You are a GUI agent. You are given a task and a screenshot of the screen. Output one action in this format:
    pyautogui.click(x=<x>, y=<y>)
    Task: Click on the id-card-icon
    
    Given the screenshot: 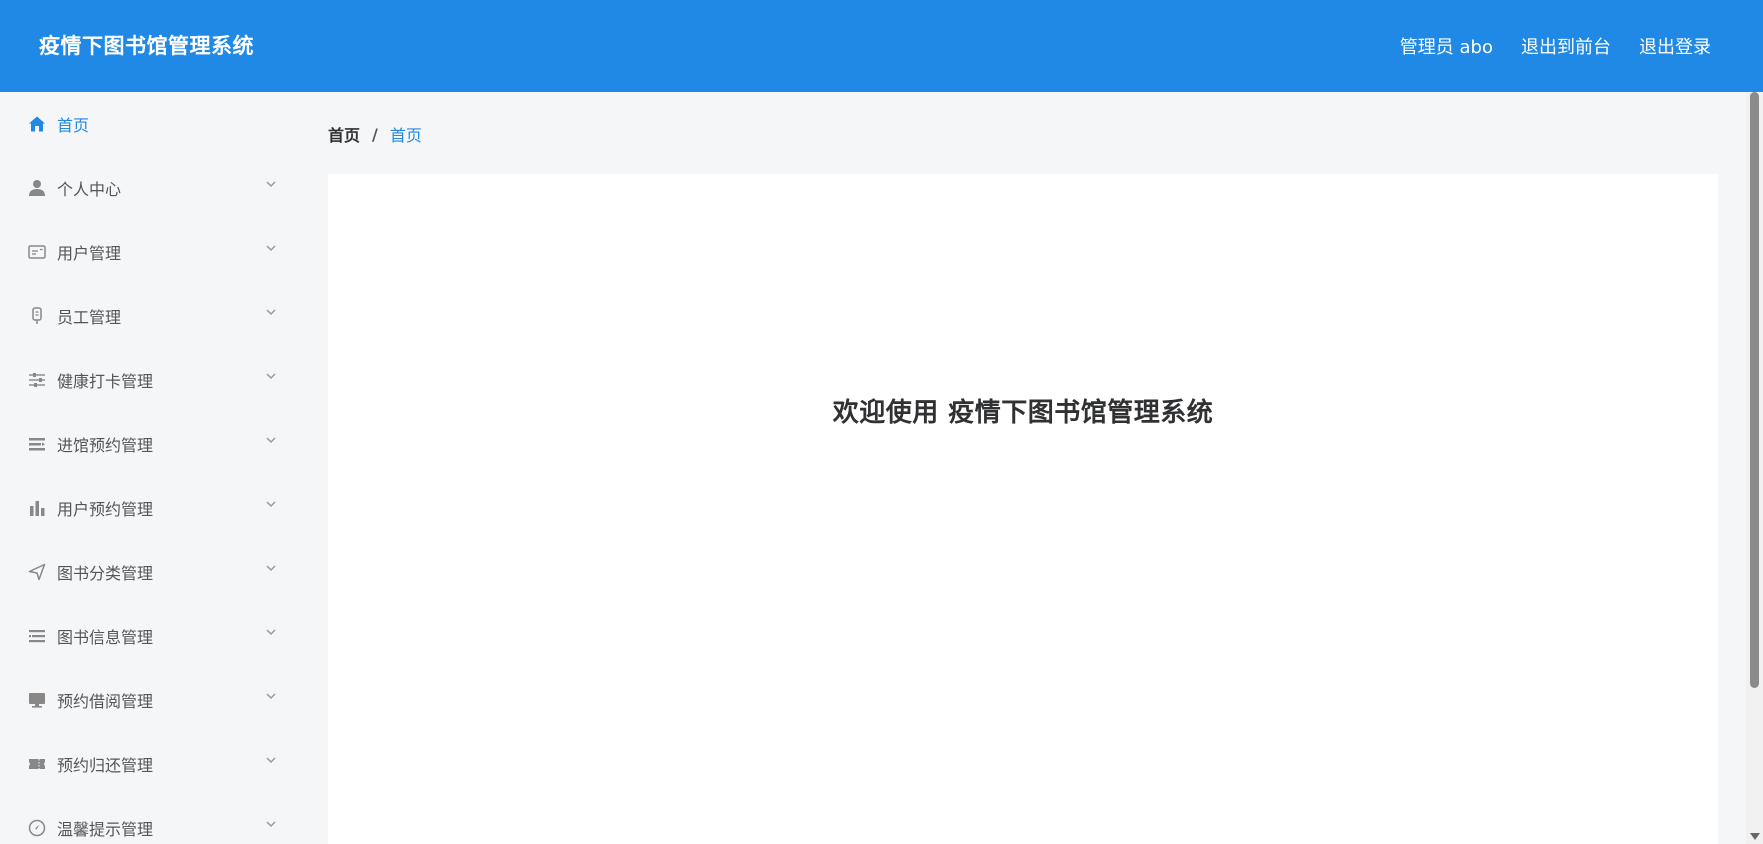 What is the action you would take?
    pyautogui.click(x=37, y=252)
    